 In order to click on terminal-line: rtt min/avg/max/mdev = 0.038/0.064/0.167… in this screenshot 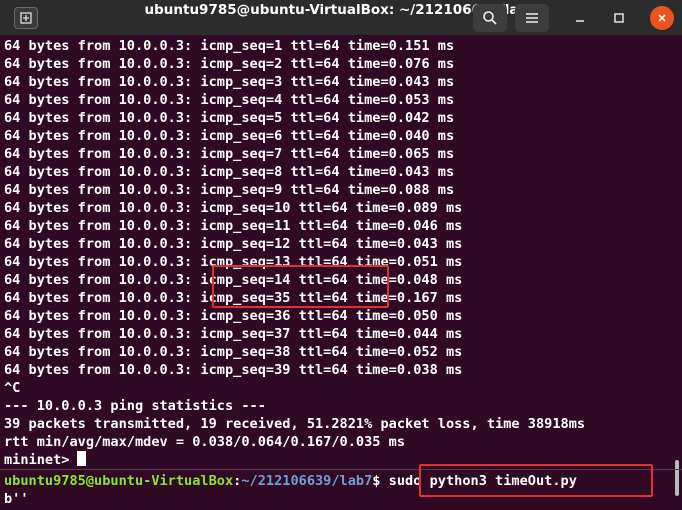, I will do `click(205, 442)`.